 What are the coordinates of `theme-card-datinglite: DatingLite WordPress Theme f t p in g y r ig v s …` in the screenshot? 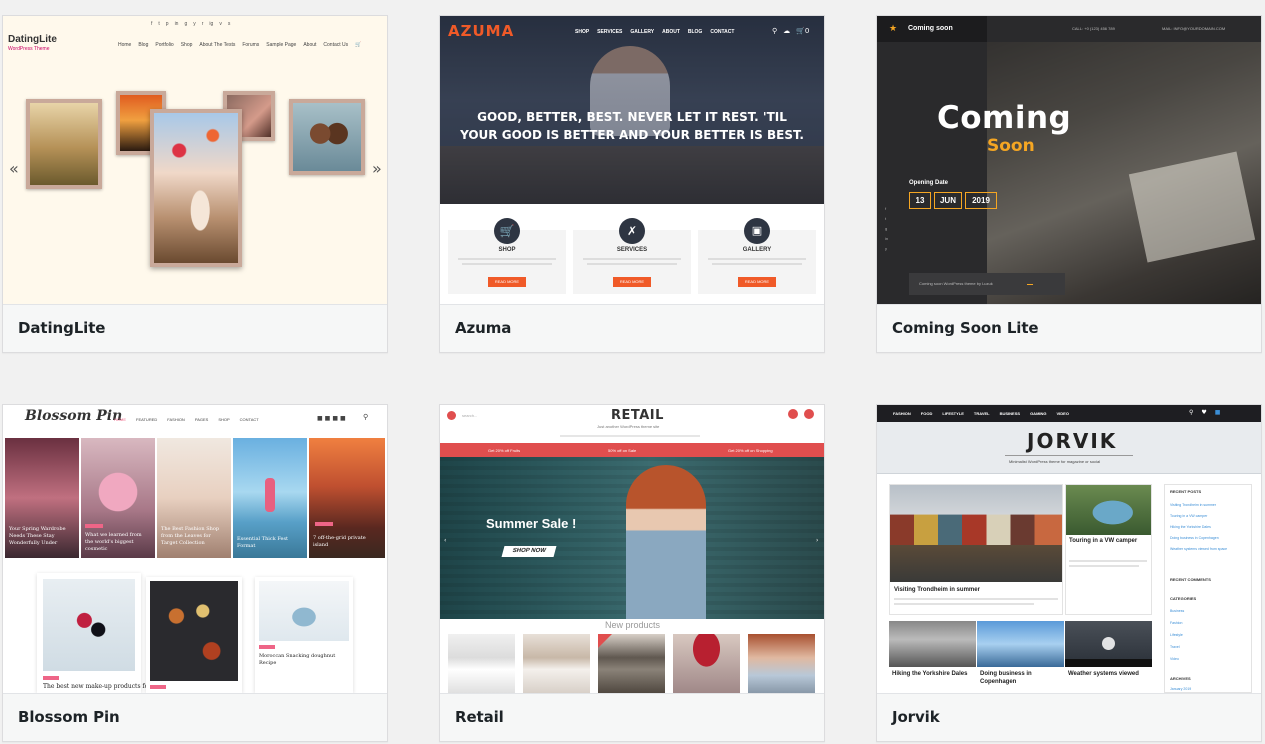 It's located at (195, 184).